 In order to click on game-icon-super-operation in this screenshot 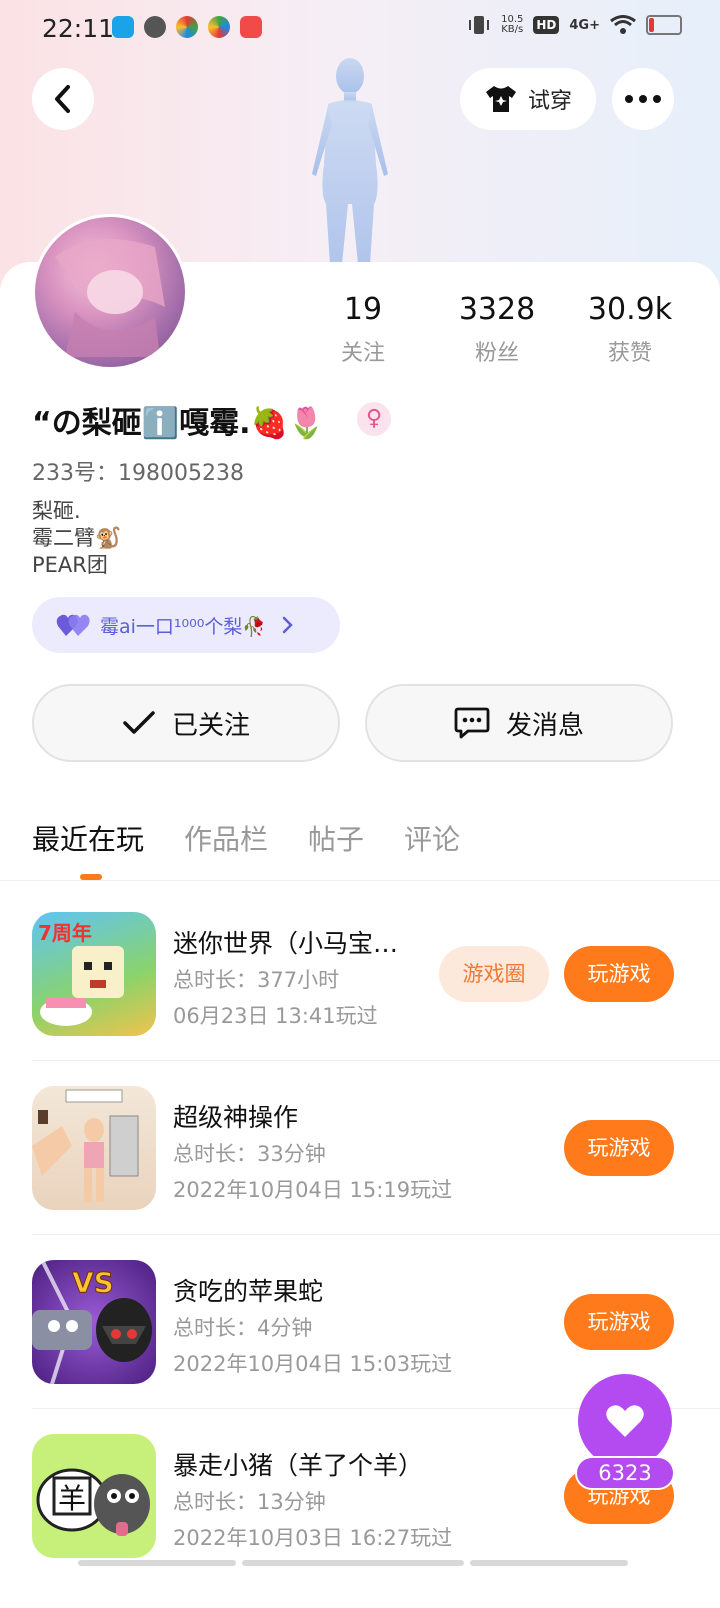, I will do `click(94, 1148)`.